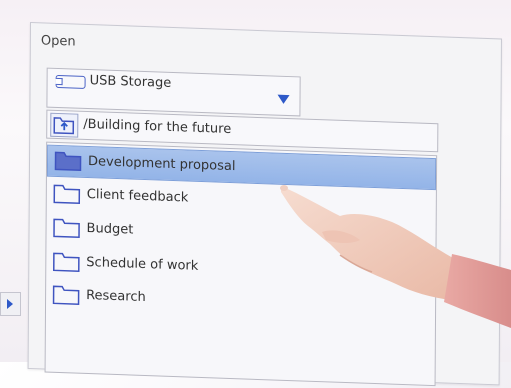 This screenshot has height=388, width=511. What do you see at coordinates (130, 82) in the screenshot?
I see `location-label: USB Storage` at bounding box center [130, 82].